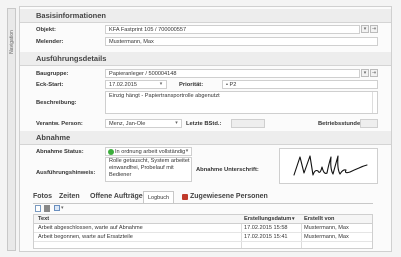 The image size is (401, 257). Describe the element at coordinates (227, 170) in the screenshot. I see `unterschrift-label: Abnahme Unterschrift:` at that location.